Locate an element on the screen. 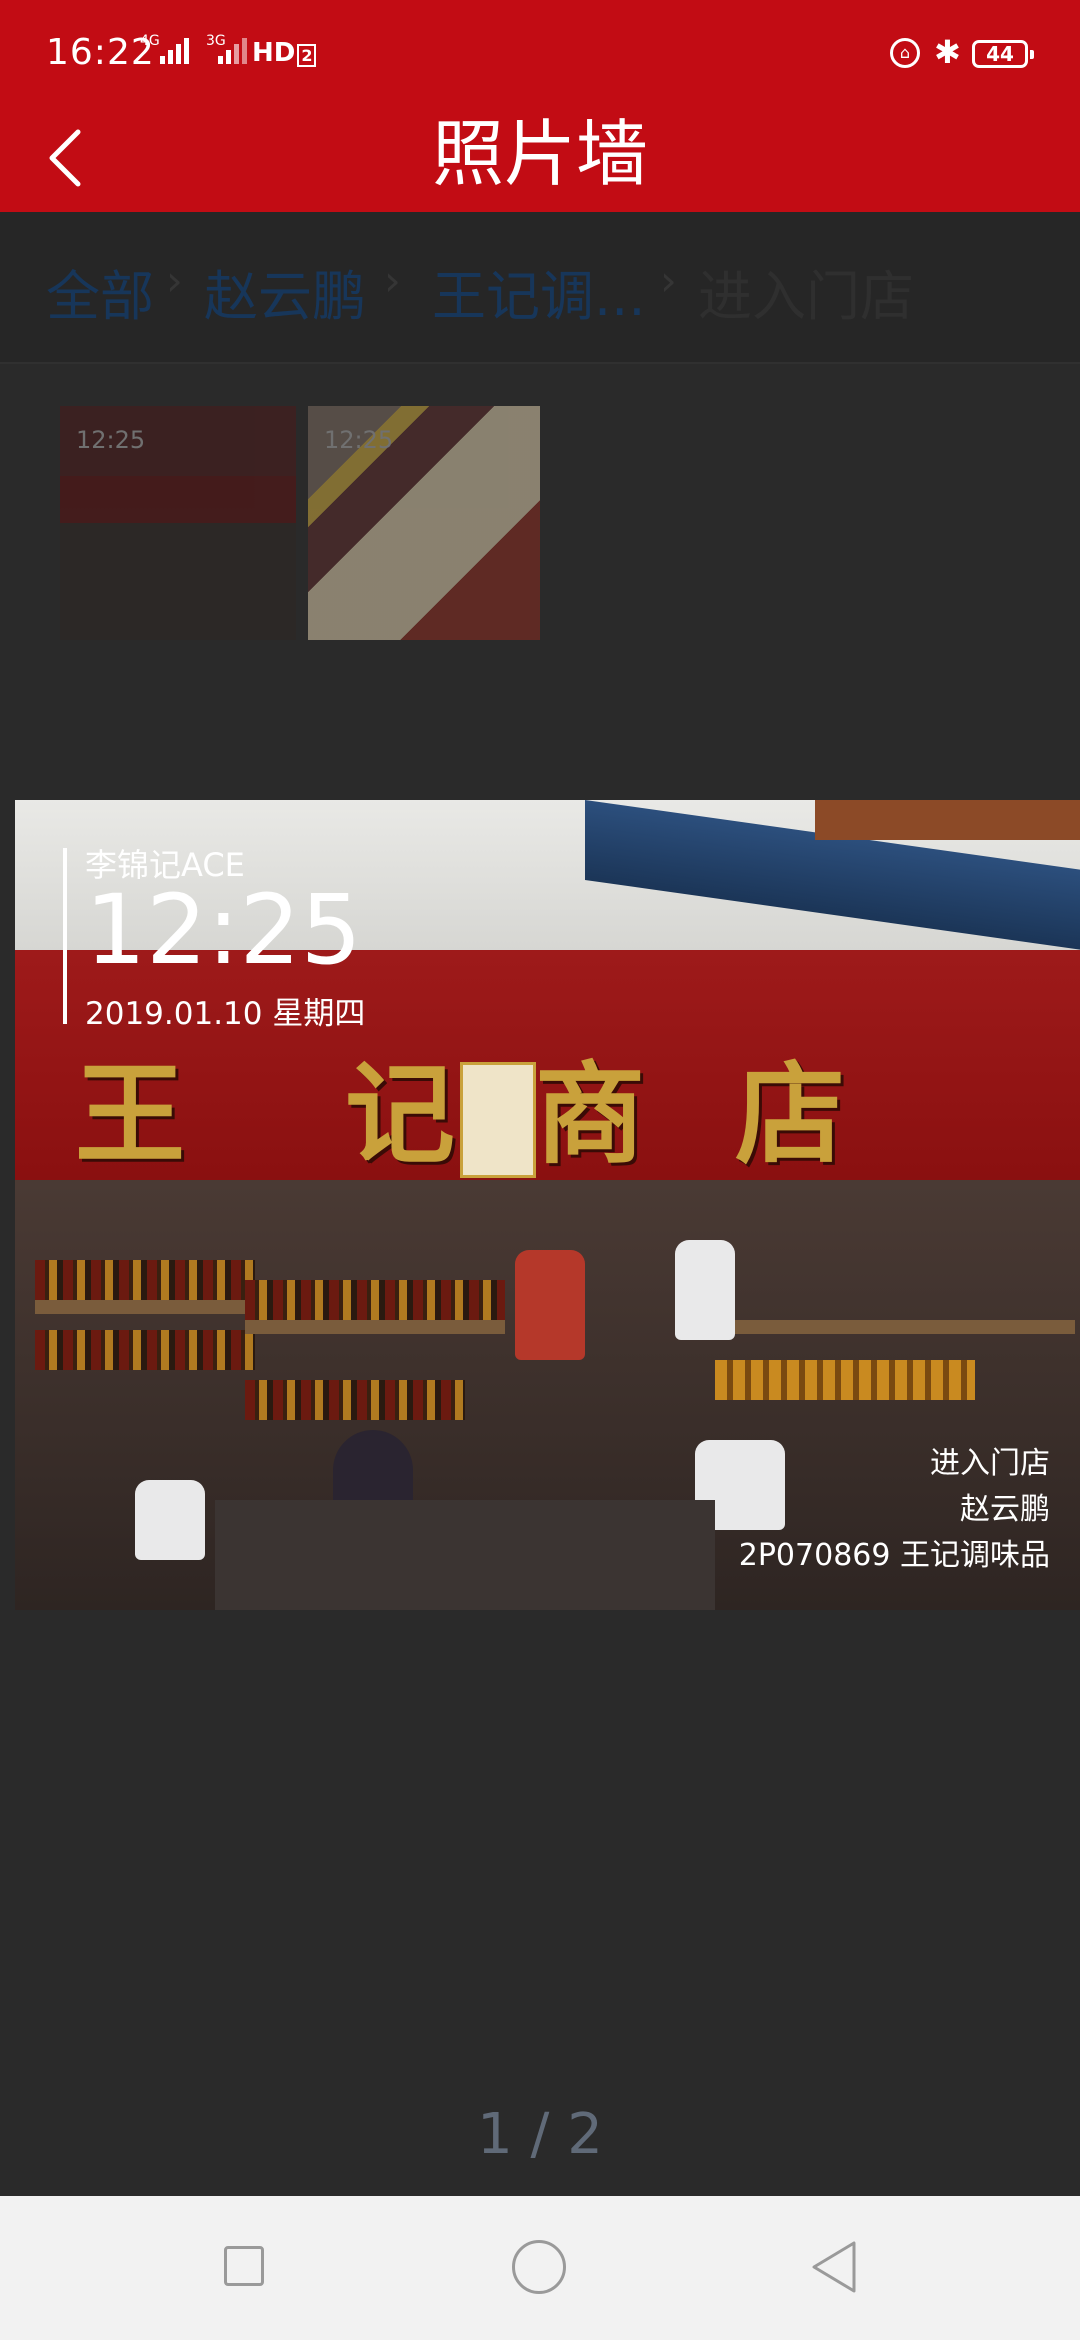 This screenshot has width=1080, height=2340. breadcrumb-item-current: 进入门店 is located at coordinates (806, 296).